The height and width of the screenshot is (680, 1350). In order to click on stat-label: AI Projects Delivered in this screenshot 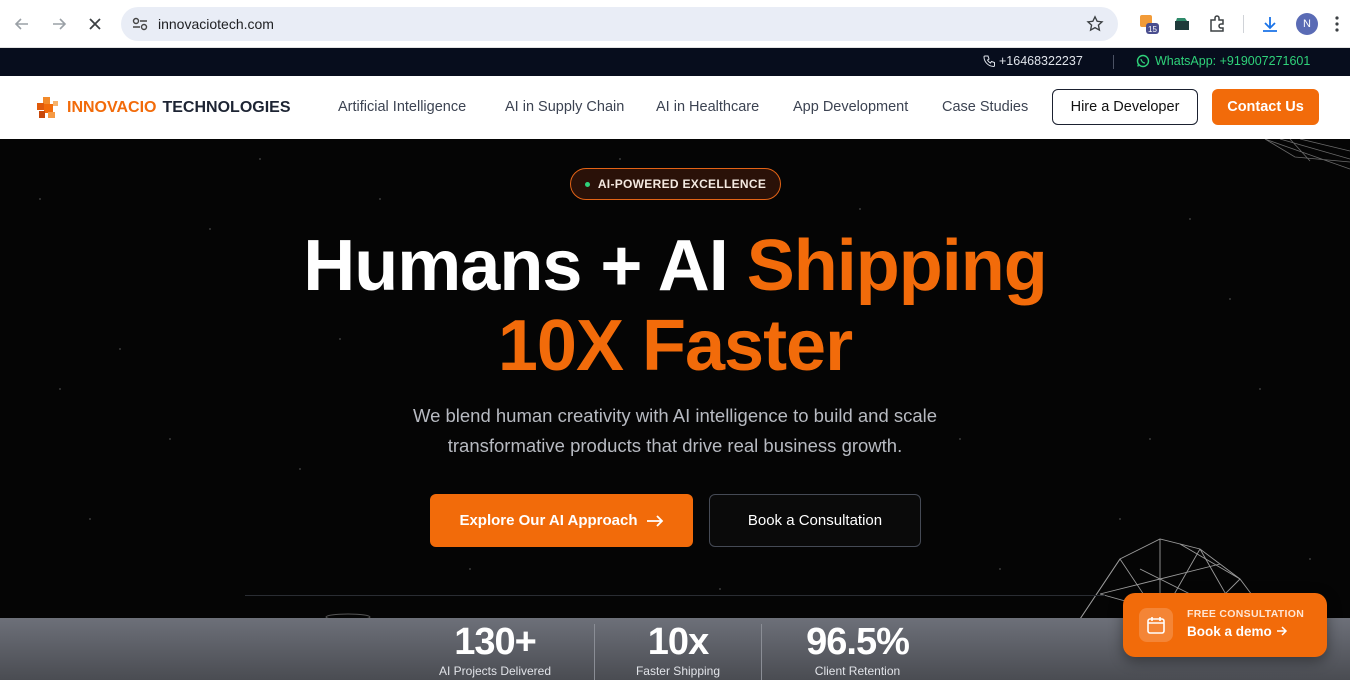, I will do `click(495, 671)`.